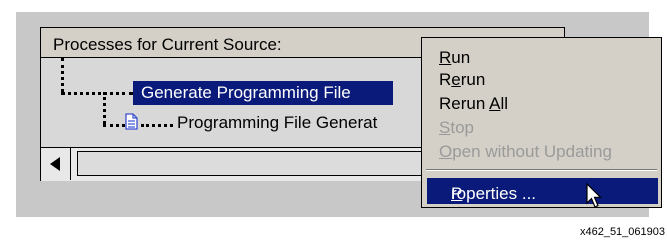  What do you see at coordinates (525, 151) in the screenshot?
I see `menu-item-open-without-updating: Open without Updating` at bounding box center [525, 151].